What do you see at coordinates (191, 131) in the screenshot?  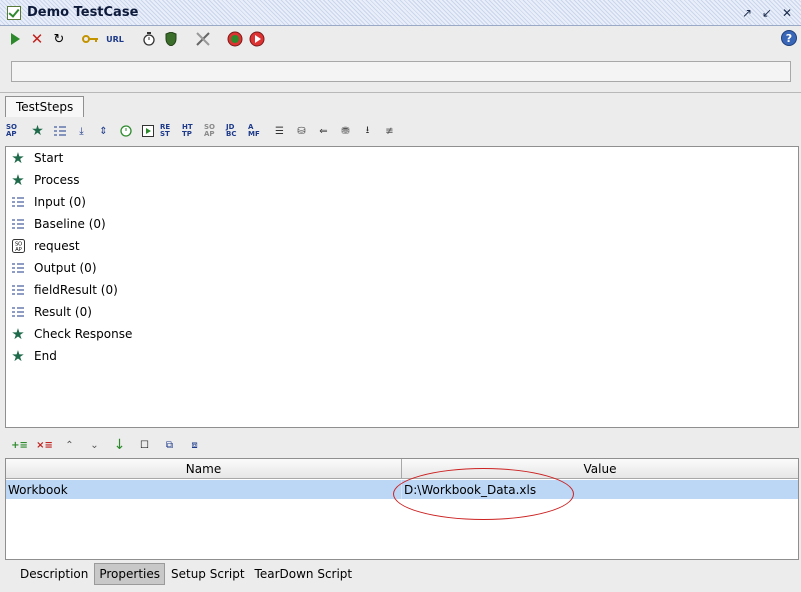 I see `add-http-step-button: HT TP` at bounding box center [191, 131].